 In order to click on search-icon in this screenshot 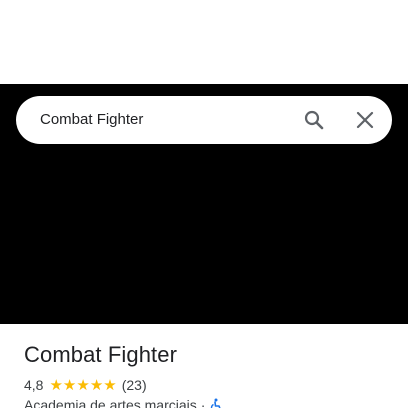, I will do `click(314, 120)`.